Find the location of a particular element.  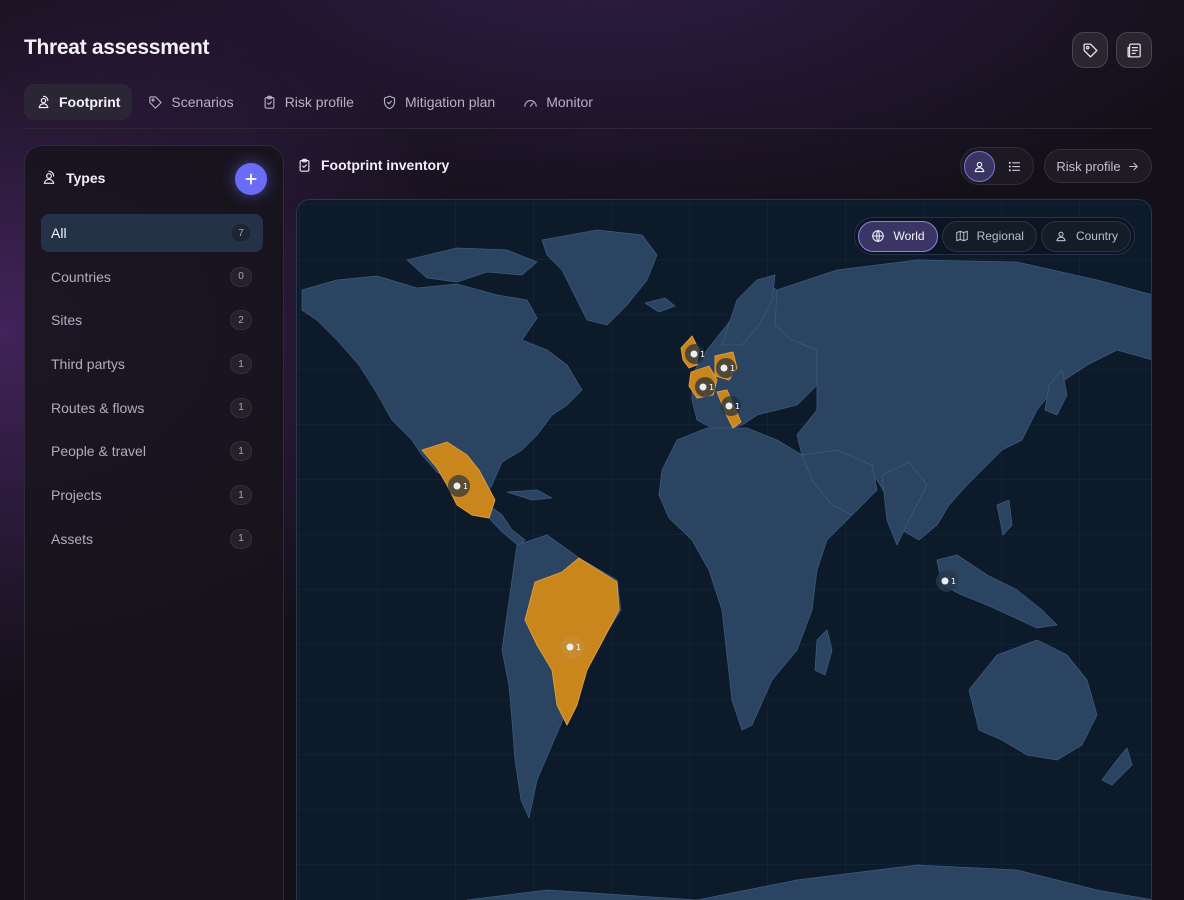

scale-label: Regional is located at coordinates (1000, 236).